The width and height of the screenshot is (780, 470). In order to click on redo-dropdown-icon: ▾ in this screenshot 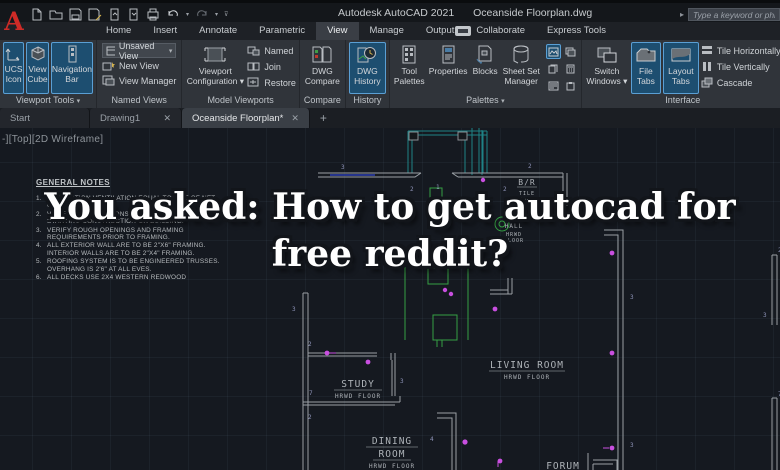, I will do `click(216, 15)`.